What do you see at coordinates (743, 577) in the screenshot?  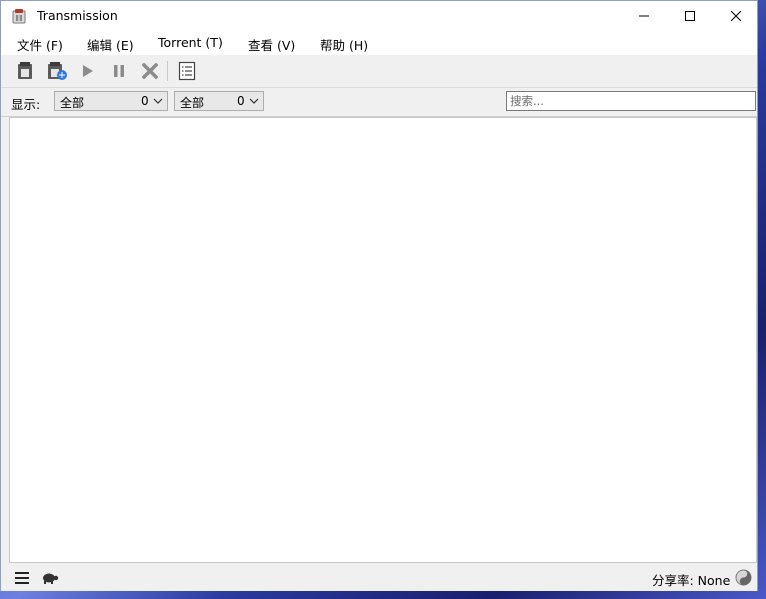 I see `ratio-icon` at bounding box center [743, 577].